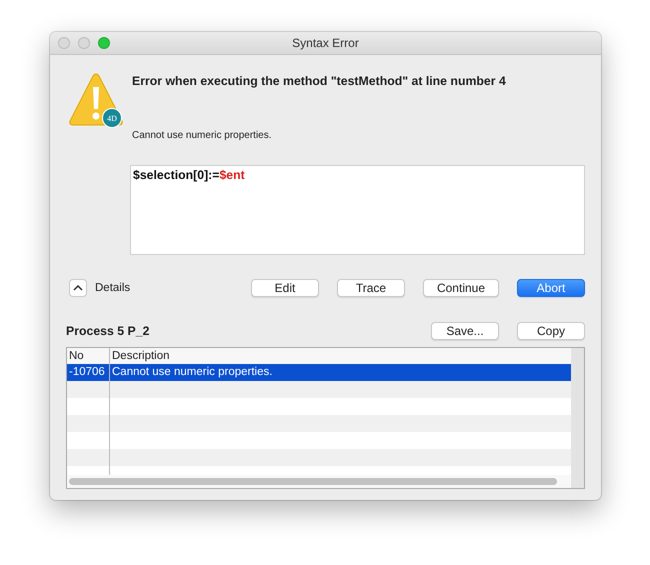  Describe the element at coordinates (551, 288) in the screenshot. I see `dialog-button: Abort` at that location.